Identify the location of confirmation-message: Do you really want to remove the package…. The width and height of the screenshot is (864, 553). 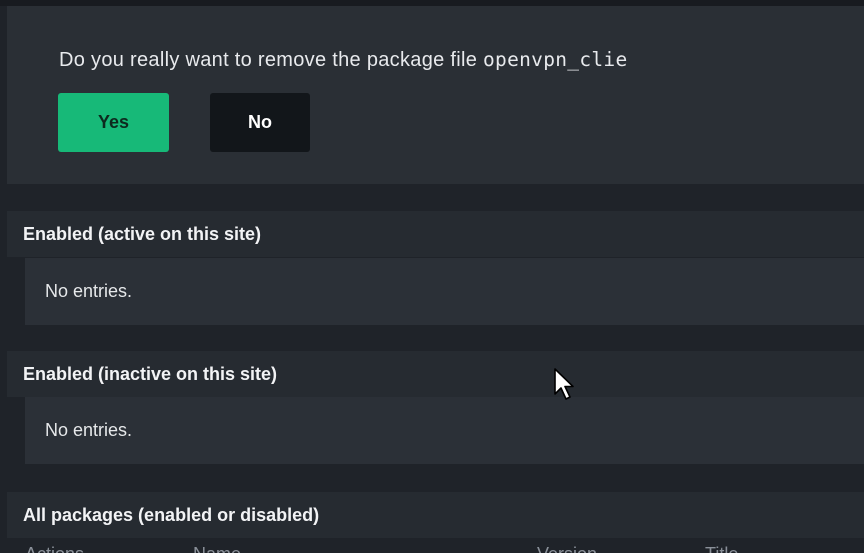
(343, 60).